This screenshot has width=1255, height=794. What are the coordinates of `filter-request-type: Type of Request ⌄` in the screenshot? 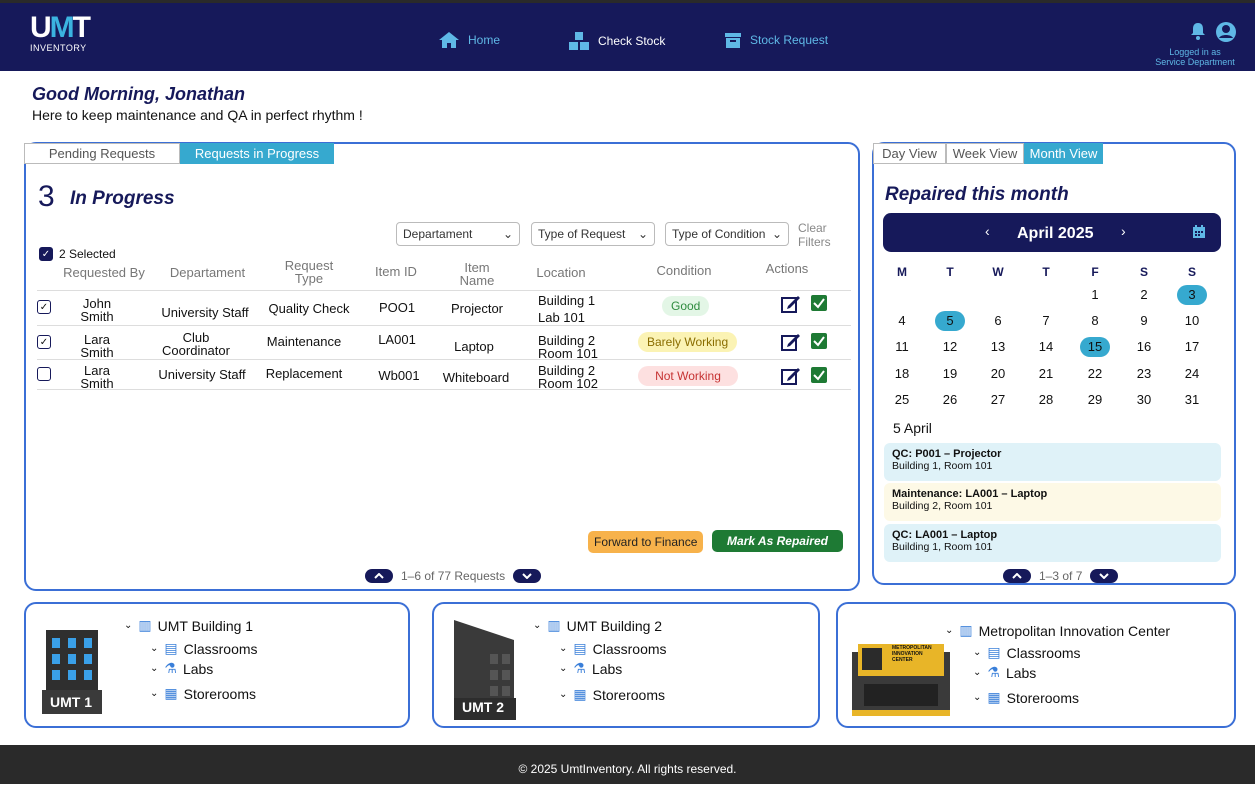 It's located at (593, 234).